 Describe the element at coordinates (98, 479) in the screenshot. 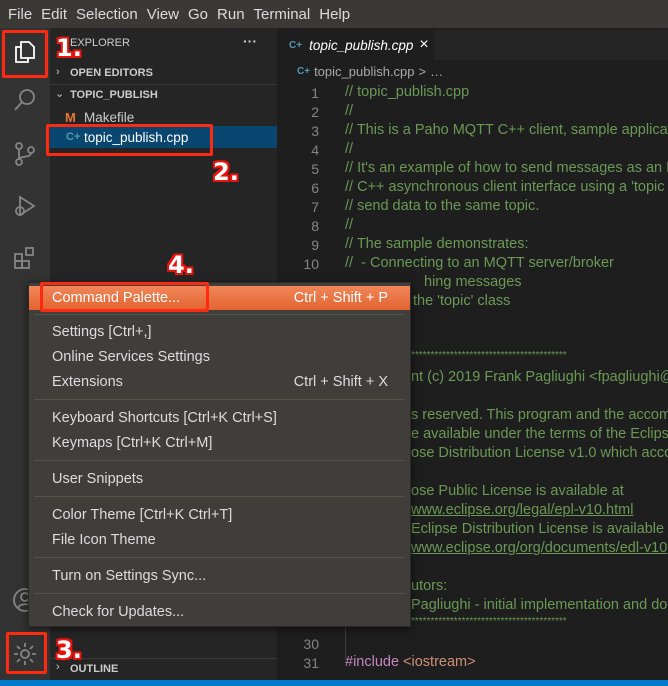

I see `item-label: User Snippets` at that location.